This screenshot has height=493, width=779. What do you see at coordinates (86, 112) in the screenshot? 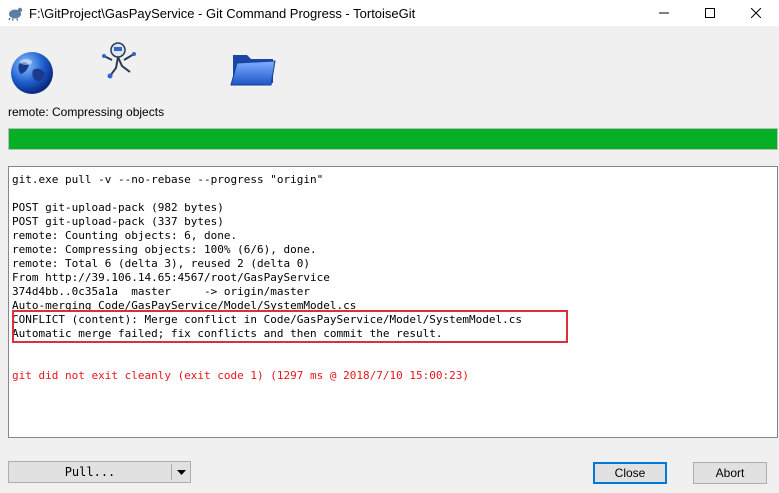
I see `status-text: remote: Compressing objects` at bounding box center [86, 112].